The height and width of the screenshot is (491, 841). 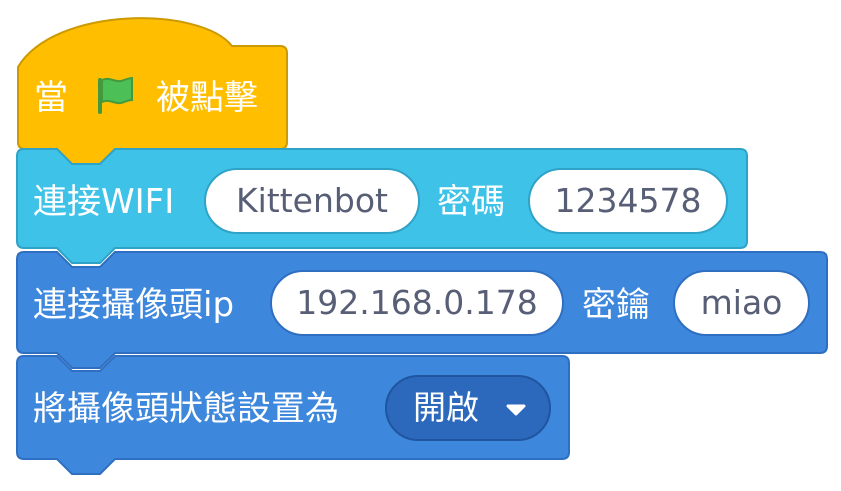 What do you see at coordinates (134, 305) in the screenshot?
I see `camera-ip-label: 連接攝像頭ip` at bounding box center [134, 305].